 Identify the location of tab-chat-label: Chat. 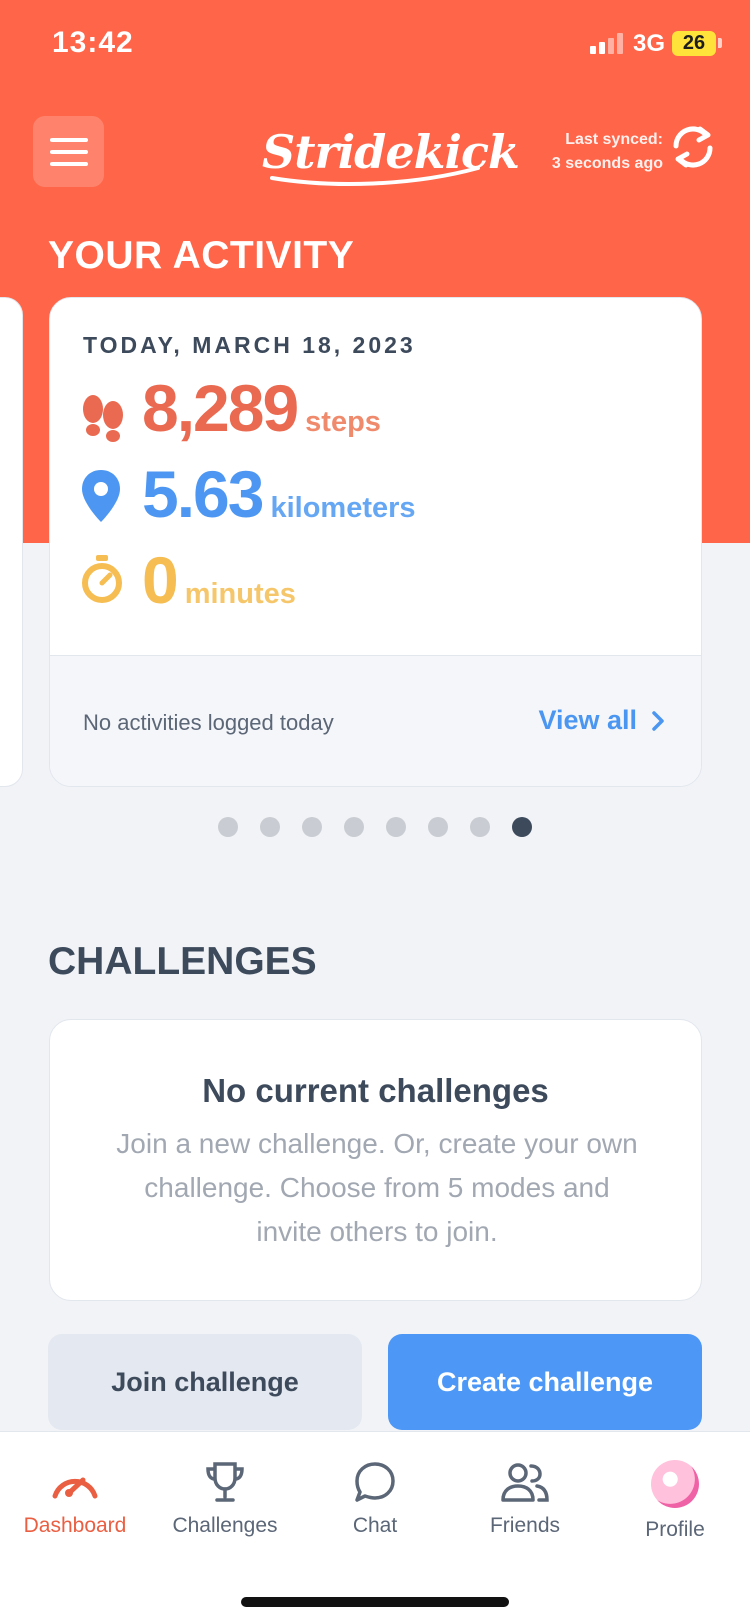
(375, 1525).